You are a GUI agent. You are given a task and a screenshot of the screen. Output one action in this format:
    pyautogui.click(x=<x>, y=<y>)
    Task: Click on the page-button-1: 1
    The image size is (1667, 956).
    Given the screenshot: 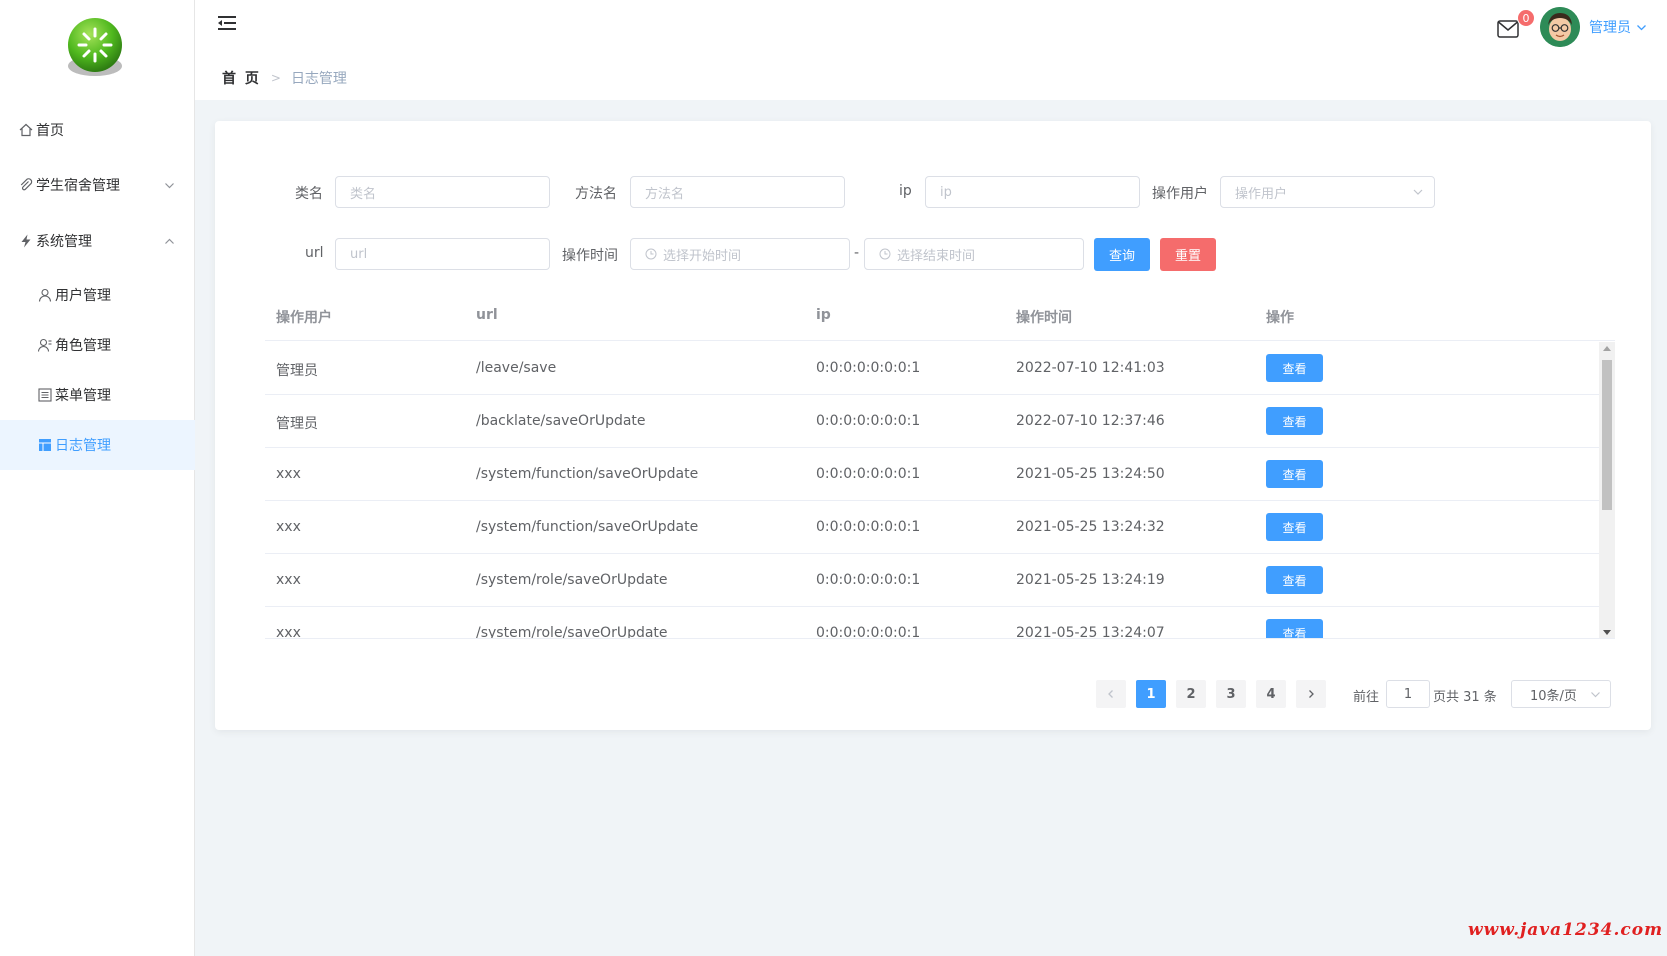 What is the action you would take?
    pyautogui.click(x=1151, y=694)
    